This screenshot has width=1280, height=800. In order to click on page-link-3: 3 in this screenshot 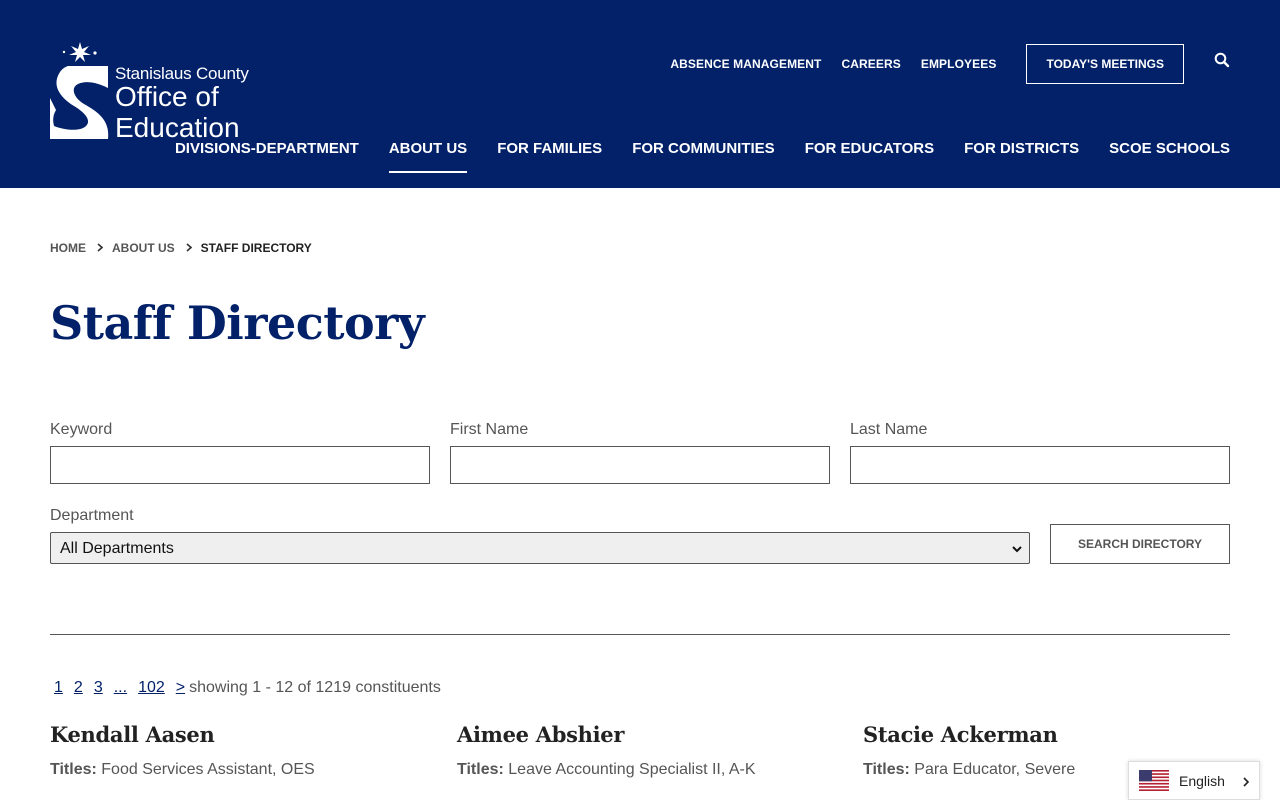, I will do `click(98, 688)`.